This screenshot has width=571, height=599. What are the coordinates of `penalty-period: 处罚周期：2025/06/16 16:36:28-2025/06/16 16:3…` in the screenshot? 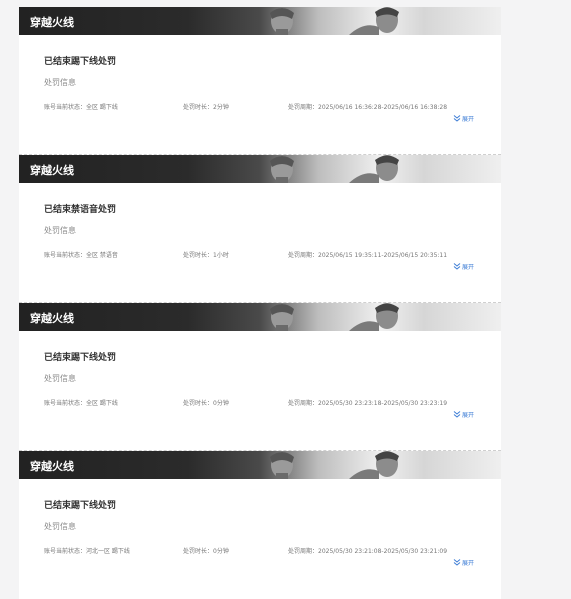 It's located at (368, 107).